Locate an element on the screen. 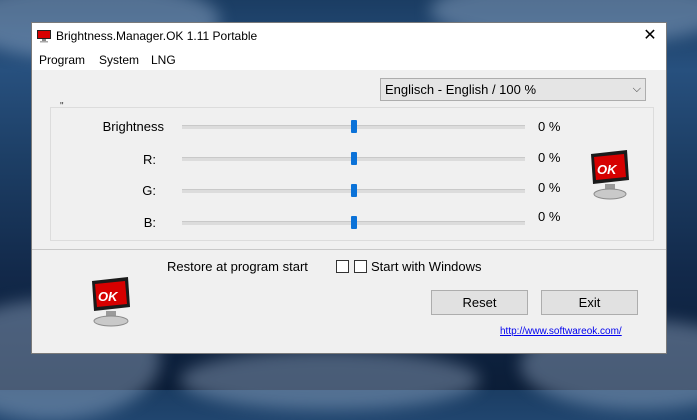  blue-slider-thumb is located at coordinates (353, 222).